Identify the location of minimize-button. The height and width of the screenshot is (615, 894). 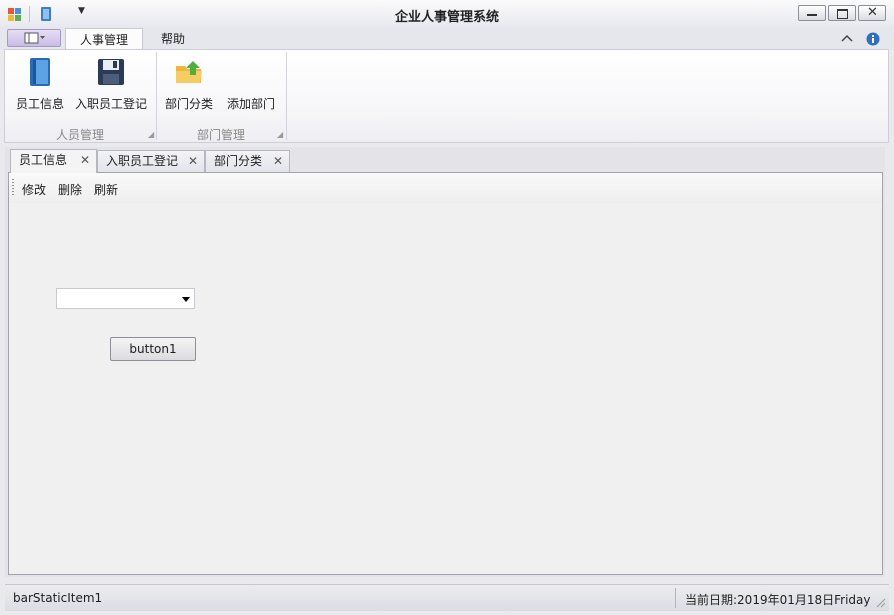
(812, 13).